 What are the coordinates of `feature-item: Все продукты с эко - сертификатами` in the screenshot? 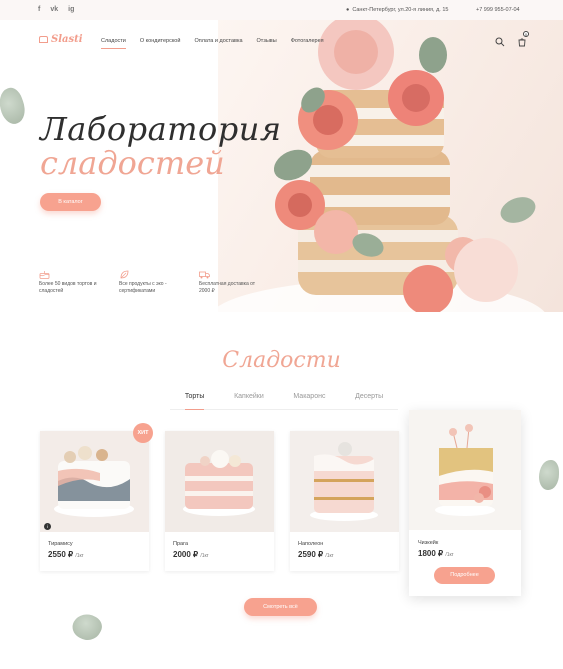 It's located at (149, 280).